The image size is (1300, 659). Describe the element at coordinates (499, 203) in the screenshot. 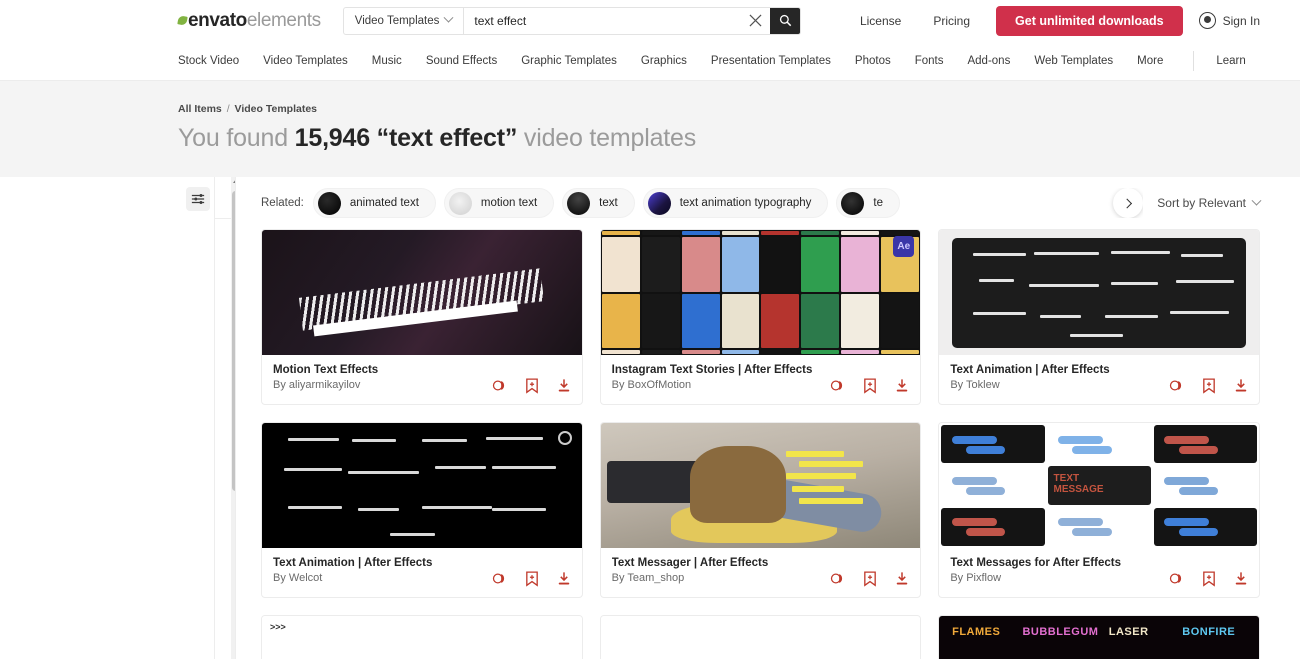

I see `related-chip-motion-text: motion text` at that location.